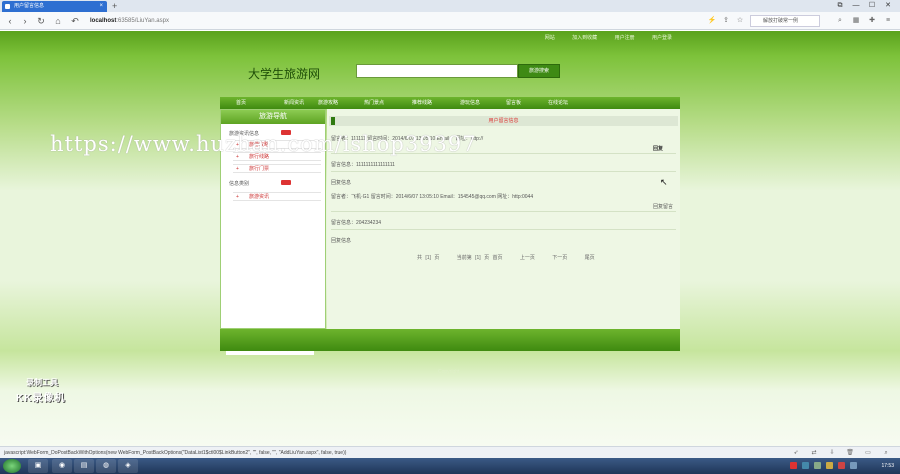  I want to click on share-icon: ⇪, so click(726, 21).